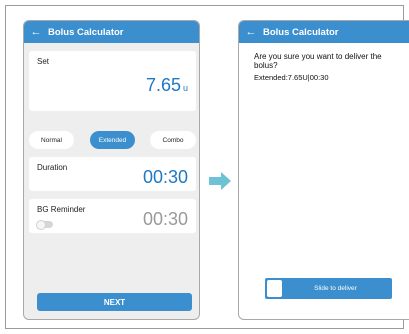  I want to click on mode-normal-button: Normal, so click(51, 140).